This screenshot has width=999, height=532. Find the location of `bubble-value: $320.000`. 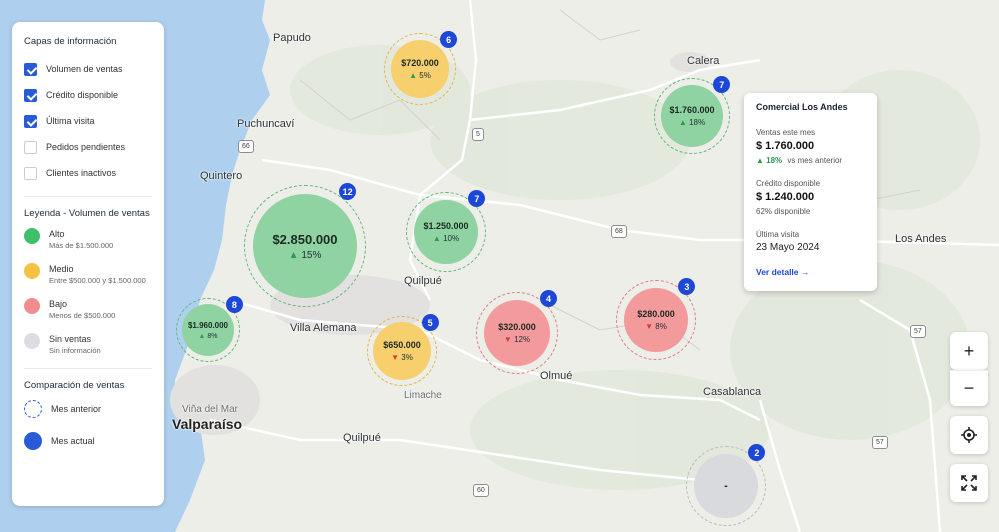

bubble-value: $320.000 is located at coordinates (517, 327).